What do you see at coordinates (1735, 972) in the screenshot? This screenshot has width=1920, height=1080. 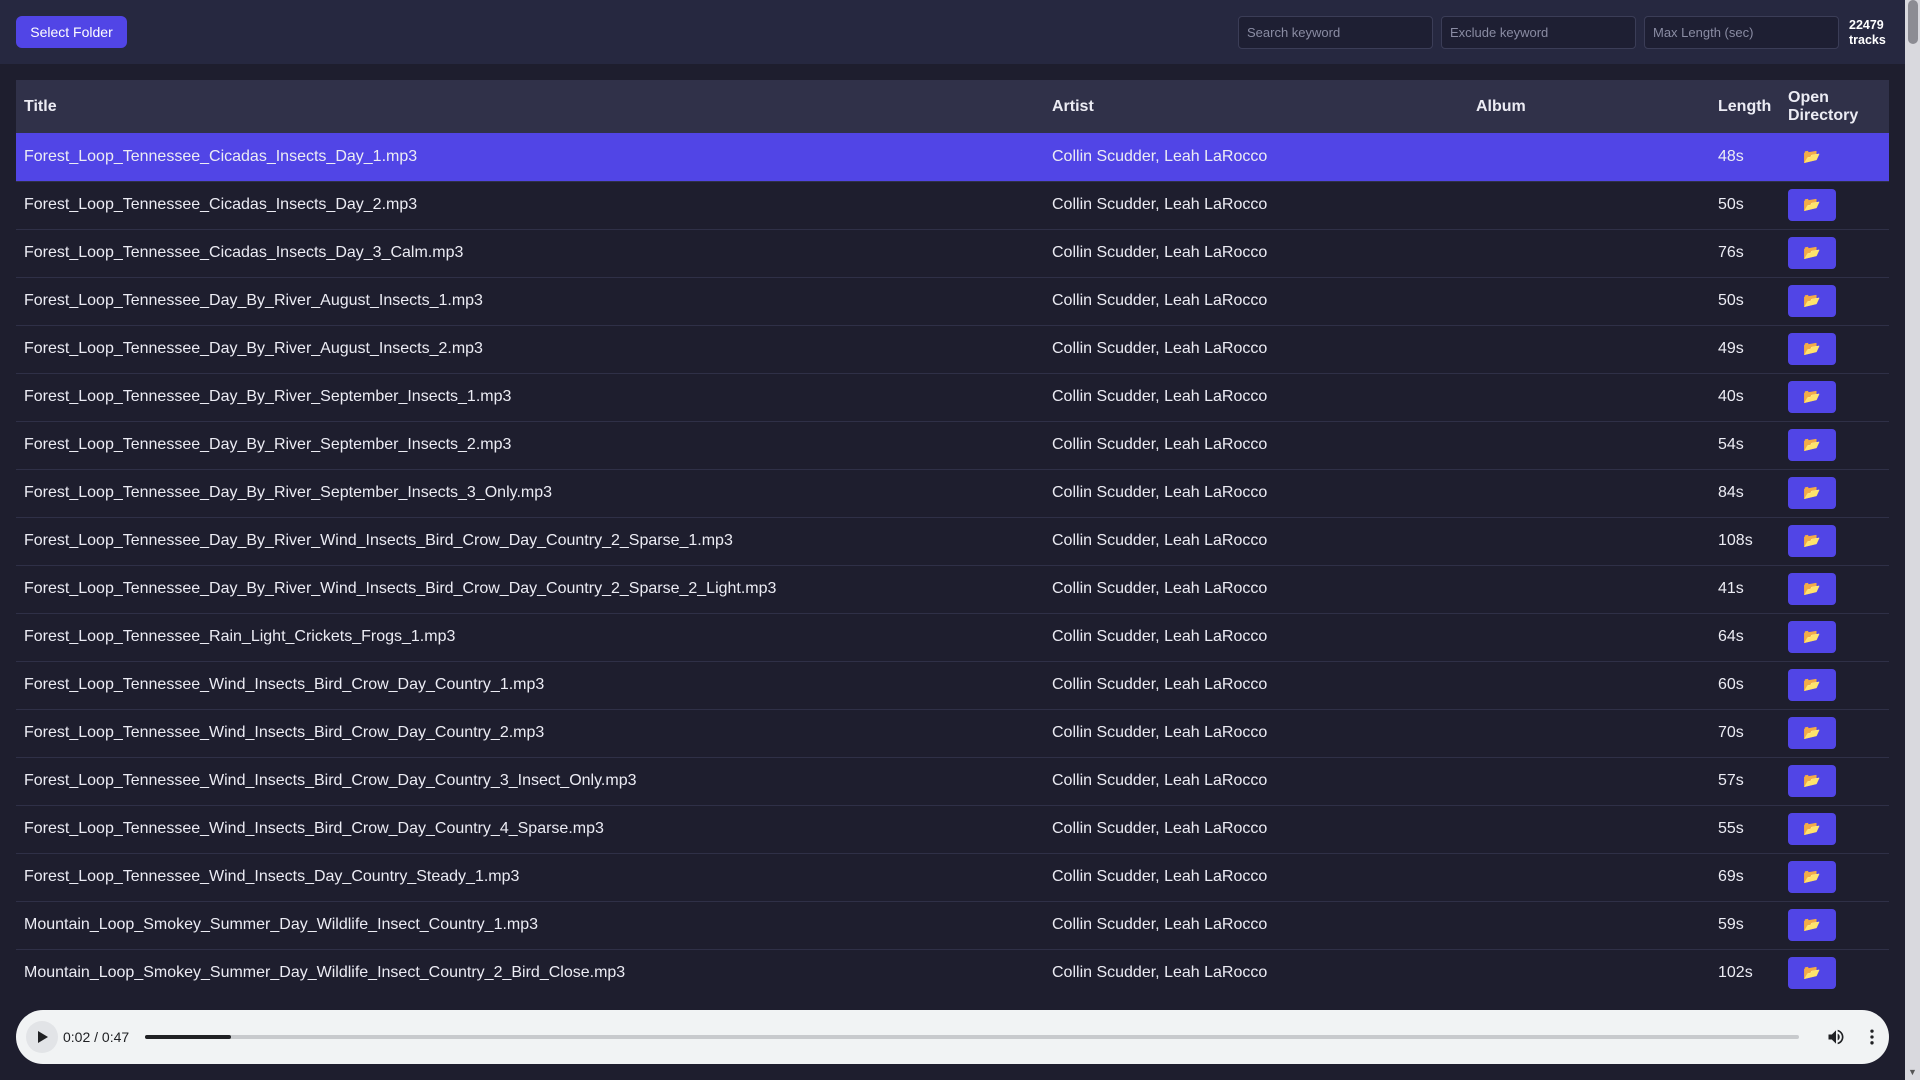 I see `track-length: 102s` at bounding box center [1735, 972].